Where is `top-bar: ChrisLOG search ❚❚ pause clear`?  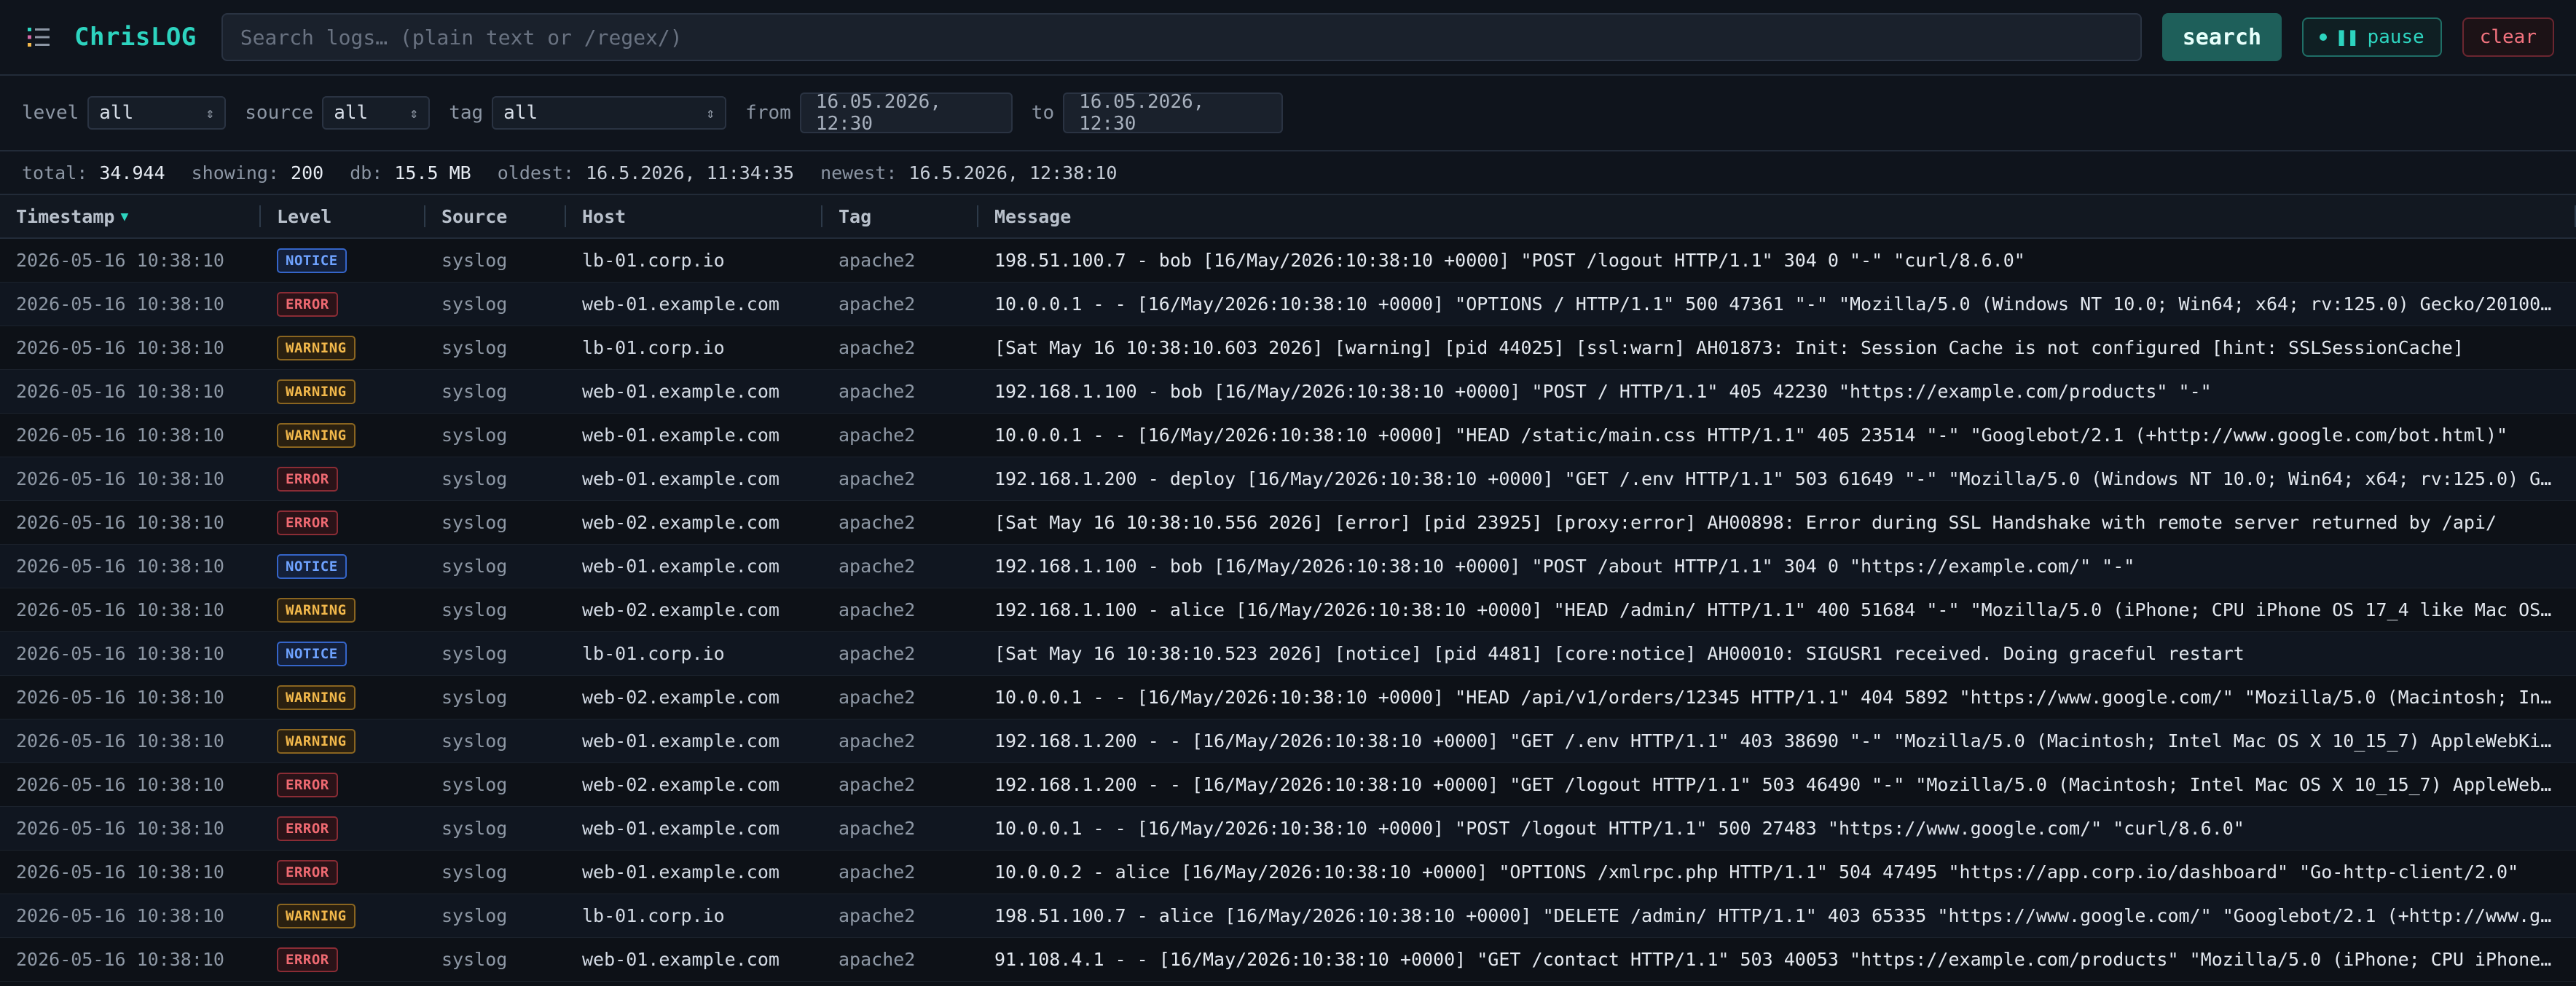
top-bar: ChrisLOG search ❚❚ pause clear is located at coordinates (1288, 38).